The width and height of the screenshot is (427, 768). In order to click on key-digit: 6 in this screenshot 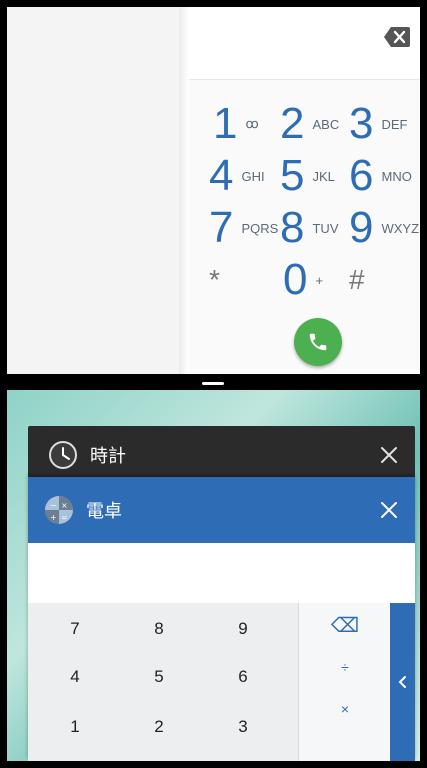, I will do `click(361, 175)`.